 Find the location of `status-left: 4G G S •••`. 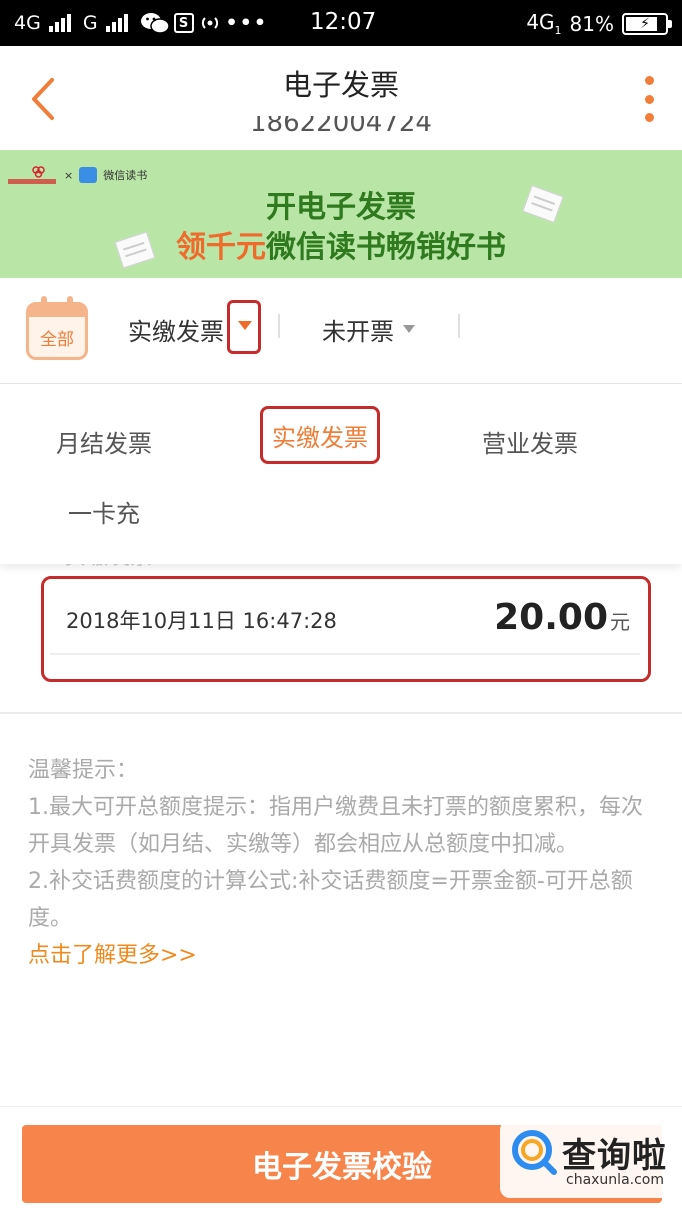

status-left: 4G G S ••• is located at coordinates (141, 23).